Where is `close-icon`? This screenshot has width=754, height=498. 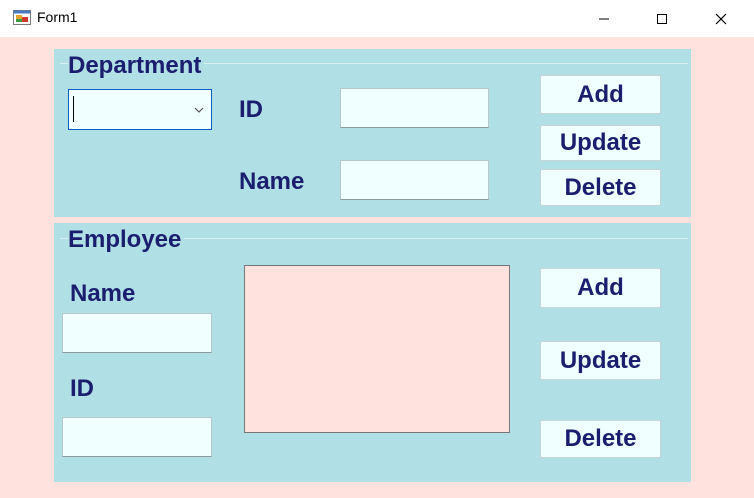 close-icon is located at coordinates (721, 18).